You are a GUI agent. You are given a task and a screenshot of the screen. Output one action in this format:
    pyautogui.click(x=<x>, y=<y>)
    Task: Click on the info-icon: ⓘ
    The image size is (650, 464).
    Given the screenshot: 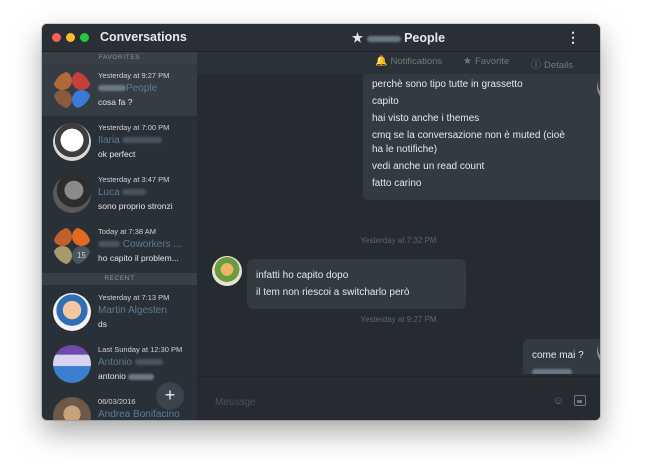 What is the action you would take?
    pyautogui.click(x=536, y=65)
    